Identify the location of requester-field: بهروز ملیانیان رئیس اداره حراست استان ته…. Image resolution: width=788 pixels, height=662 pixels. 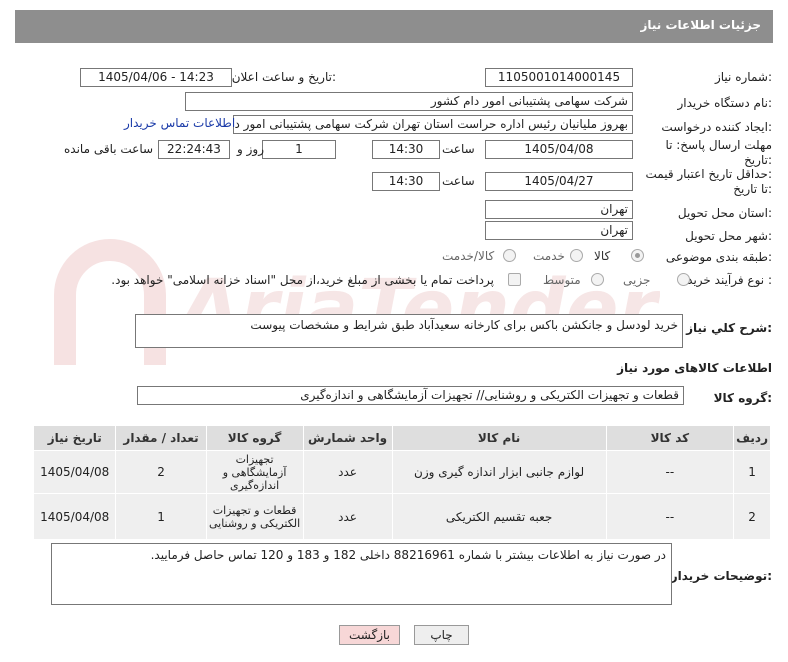
(433, 124).